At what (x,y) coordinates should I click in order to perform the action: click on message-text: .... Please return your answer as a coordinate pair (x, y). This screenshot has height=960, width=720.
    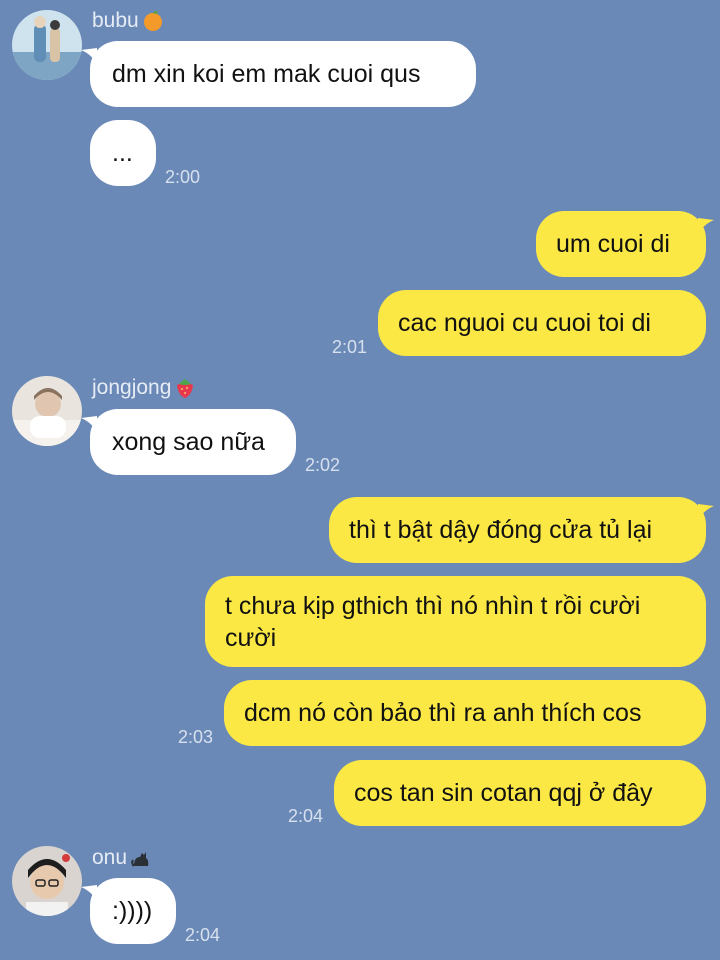
    Looking at the image, I should click on (122, 153).